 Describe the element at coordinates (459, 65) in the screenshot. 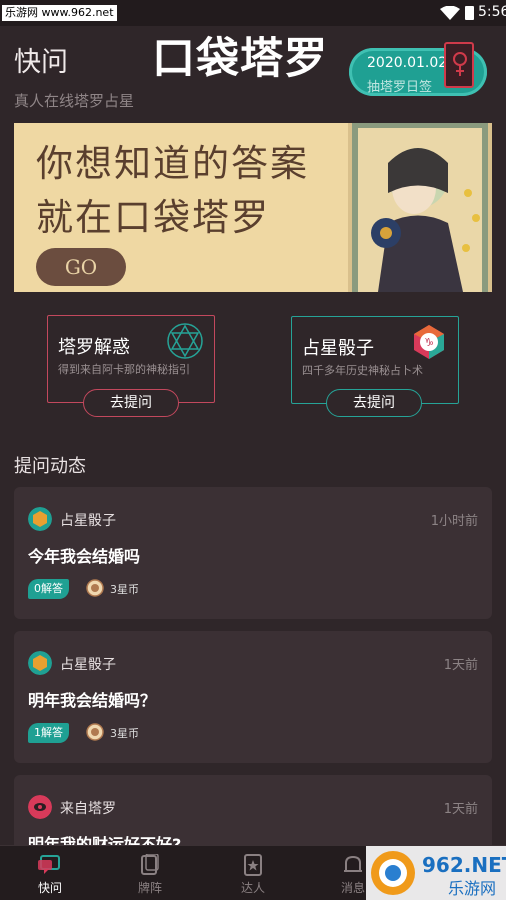

I see `tarot-card-icon` at that location.